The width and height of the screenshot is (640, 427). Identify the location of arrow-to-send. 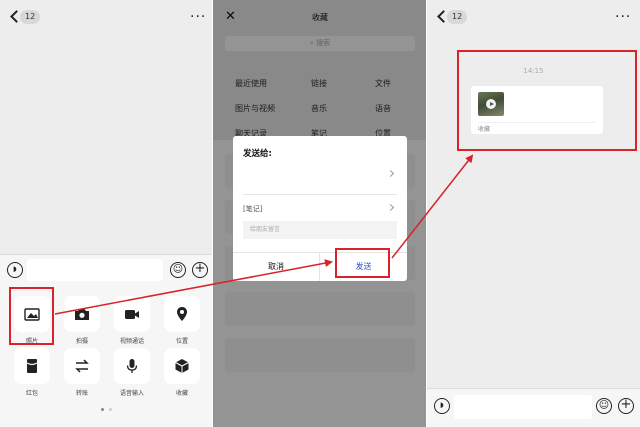
(193, 287).